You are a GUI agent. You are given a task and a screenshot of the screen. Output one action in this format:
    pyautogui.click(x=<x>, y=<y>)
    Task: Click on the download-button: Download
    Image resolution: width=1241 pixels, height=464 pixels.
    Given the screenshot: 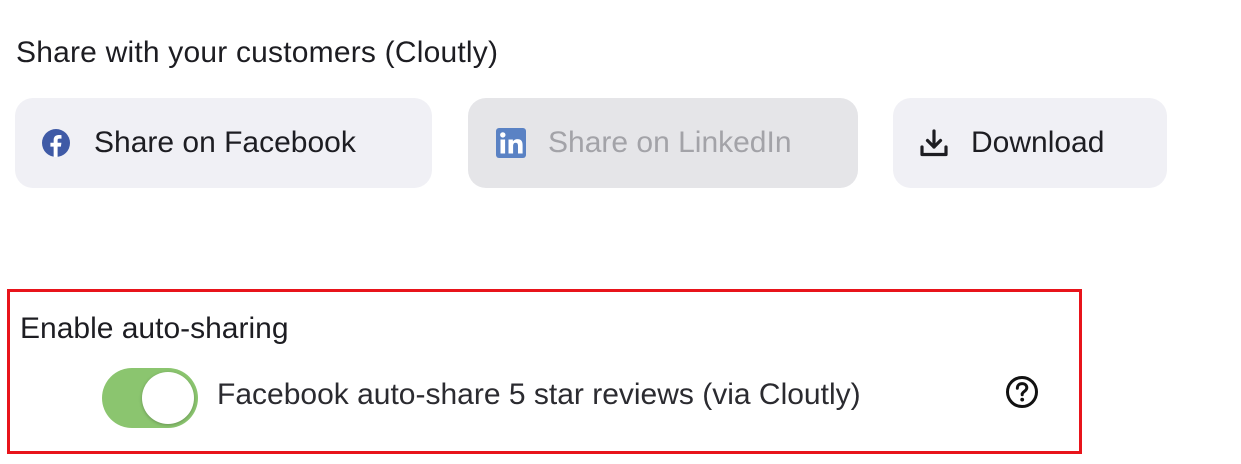 What is the action you would take?
    pyautogui.click(x=1030, y=143)
    